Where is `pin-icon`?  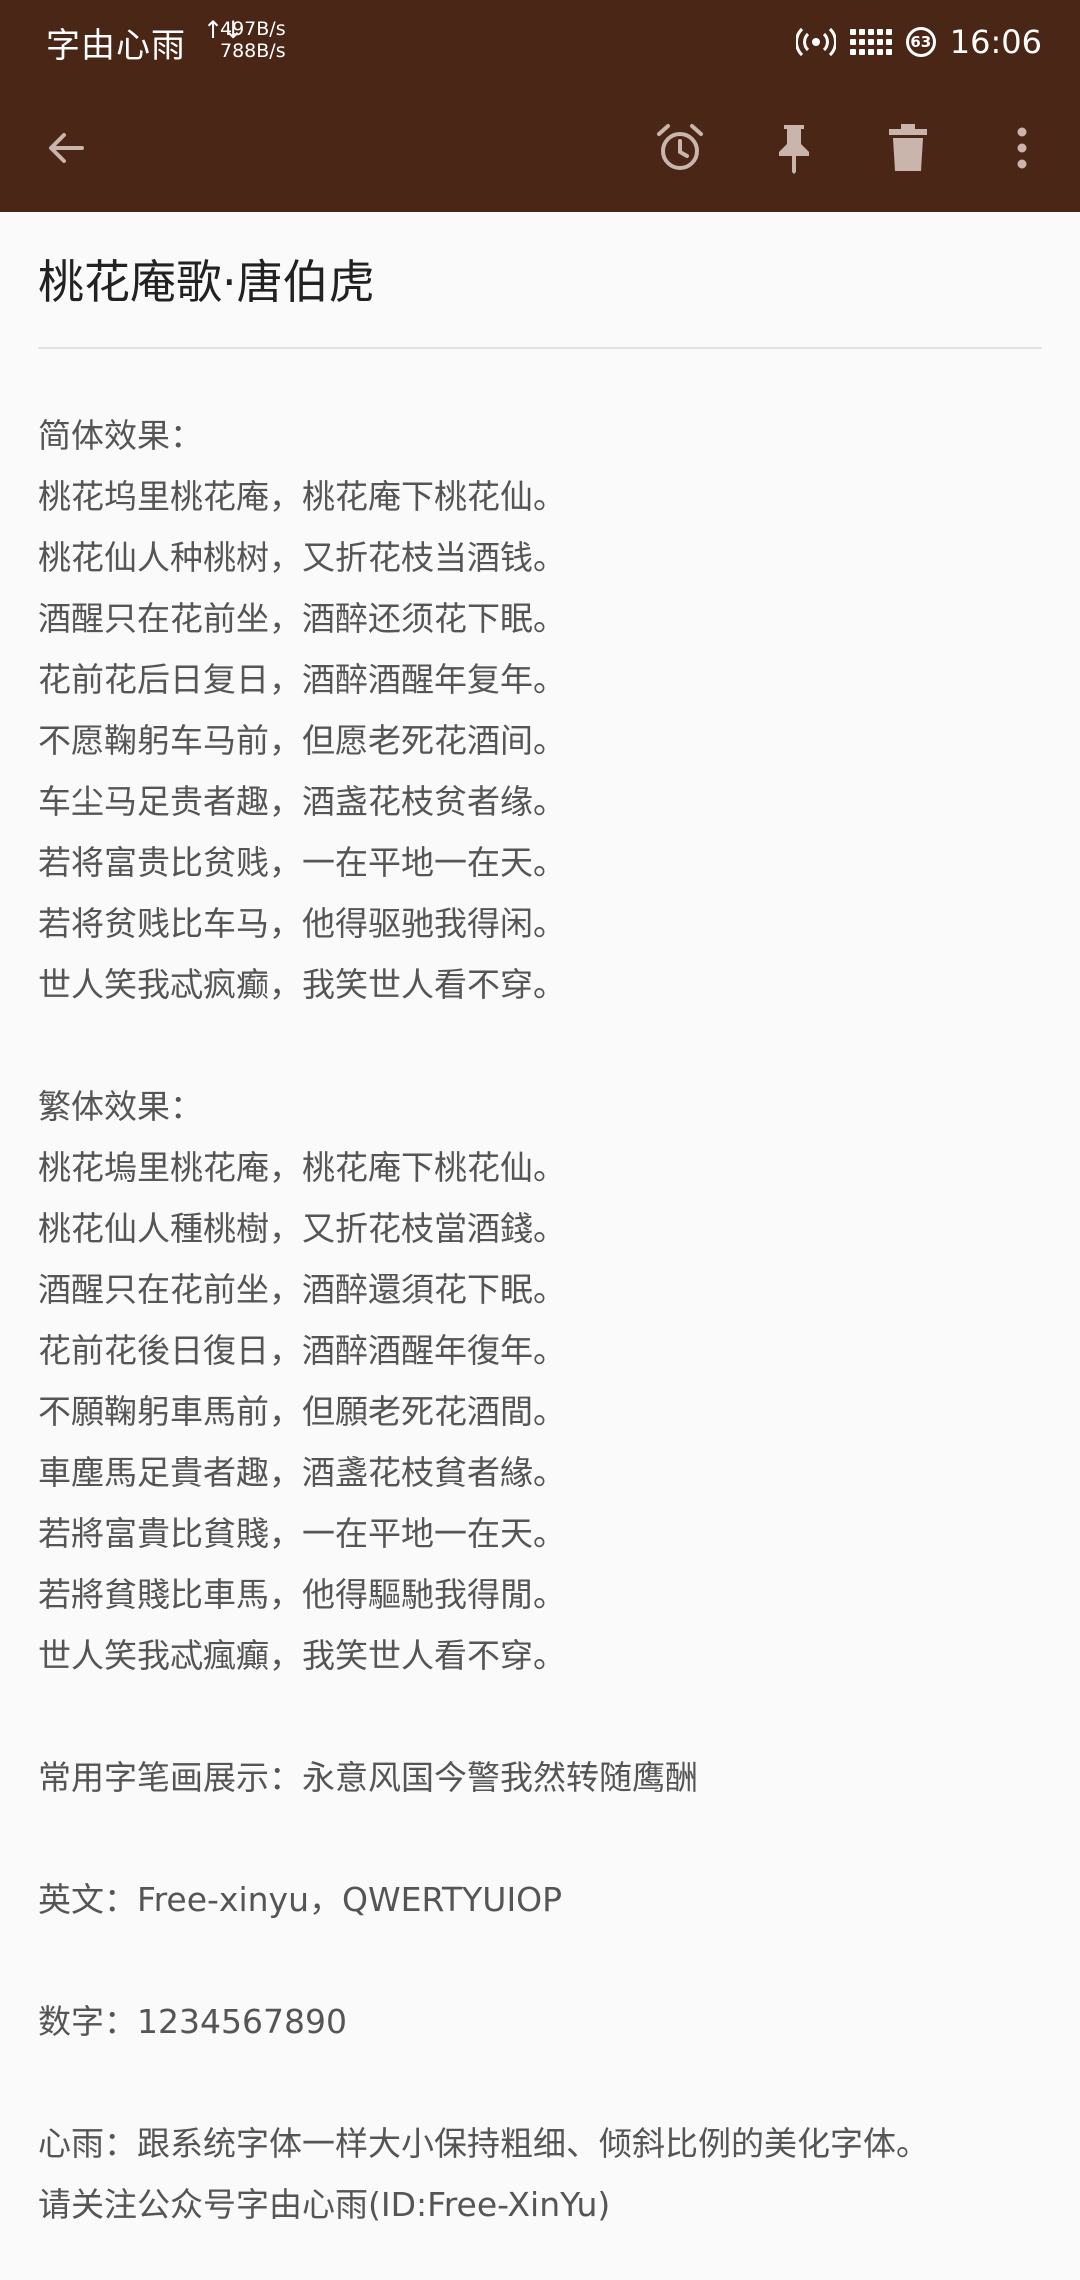
pin-icon is located at coordinates (794, 149).